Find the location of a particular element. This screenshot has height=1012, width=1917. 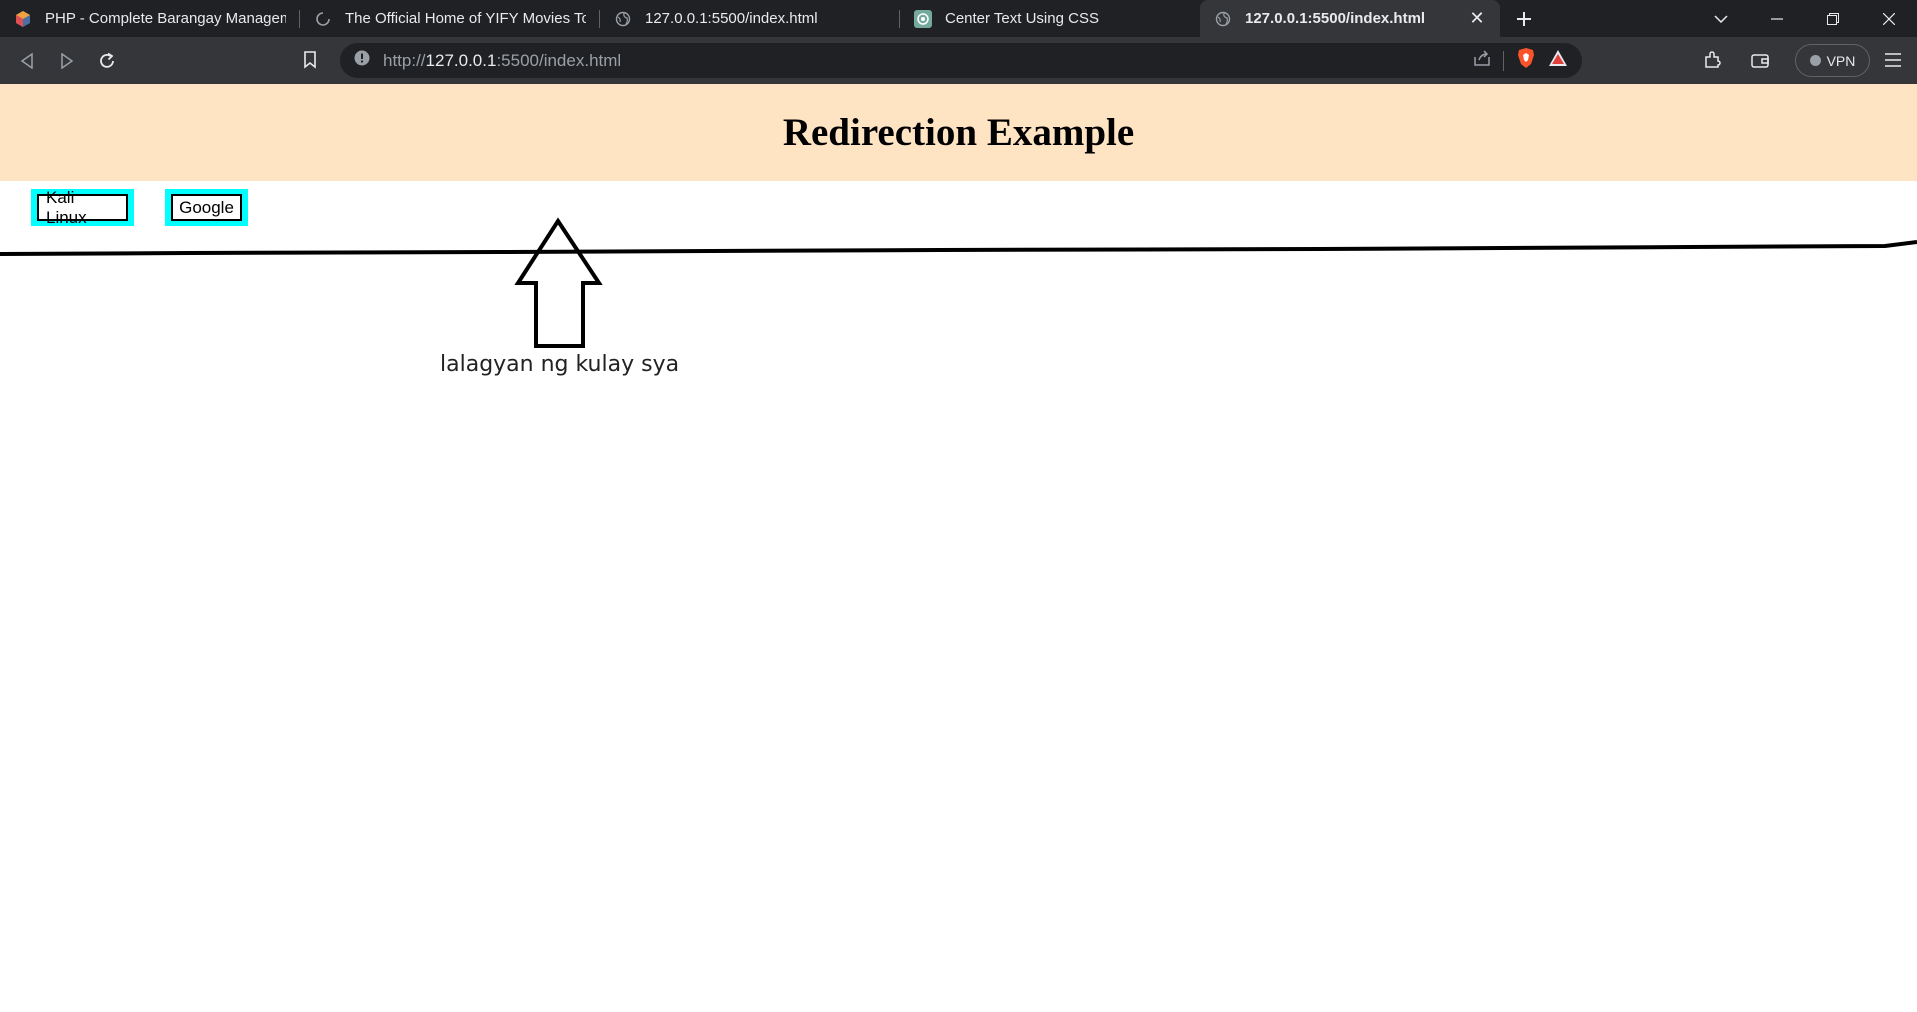

loading-spinner-icon is located at coordinates (323, 19).